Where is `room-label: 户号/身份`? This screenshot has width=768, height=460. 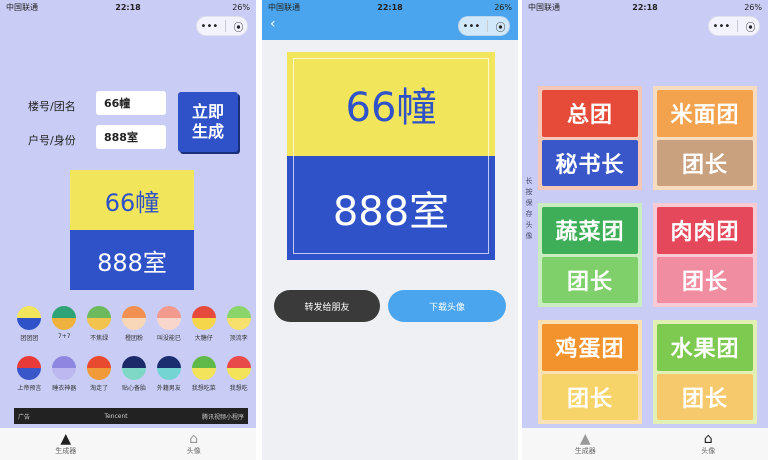 room-label: 户号/身份 is located at coordinates (52, 140).